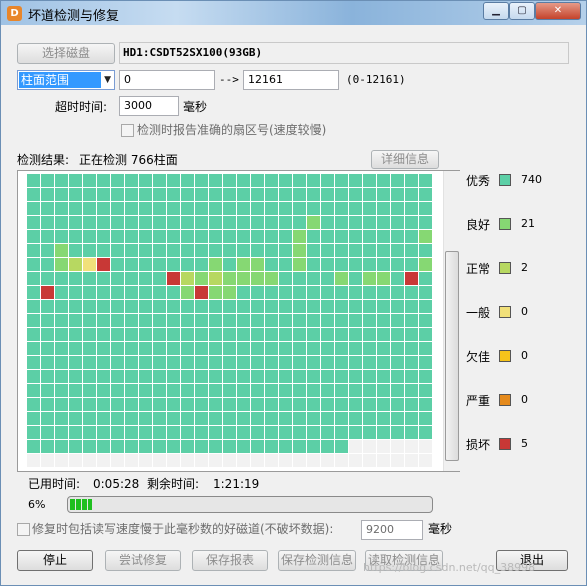  I want to click on close-button: ✕, so click(558, 11).